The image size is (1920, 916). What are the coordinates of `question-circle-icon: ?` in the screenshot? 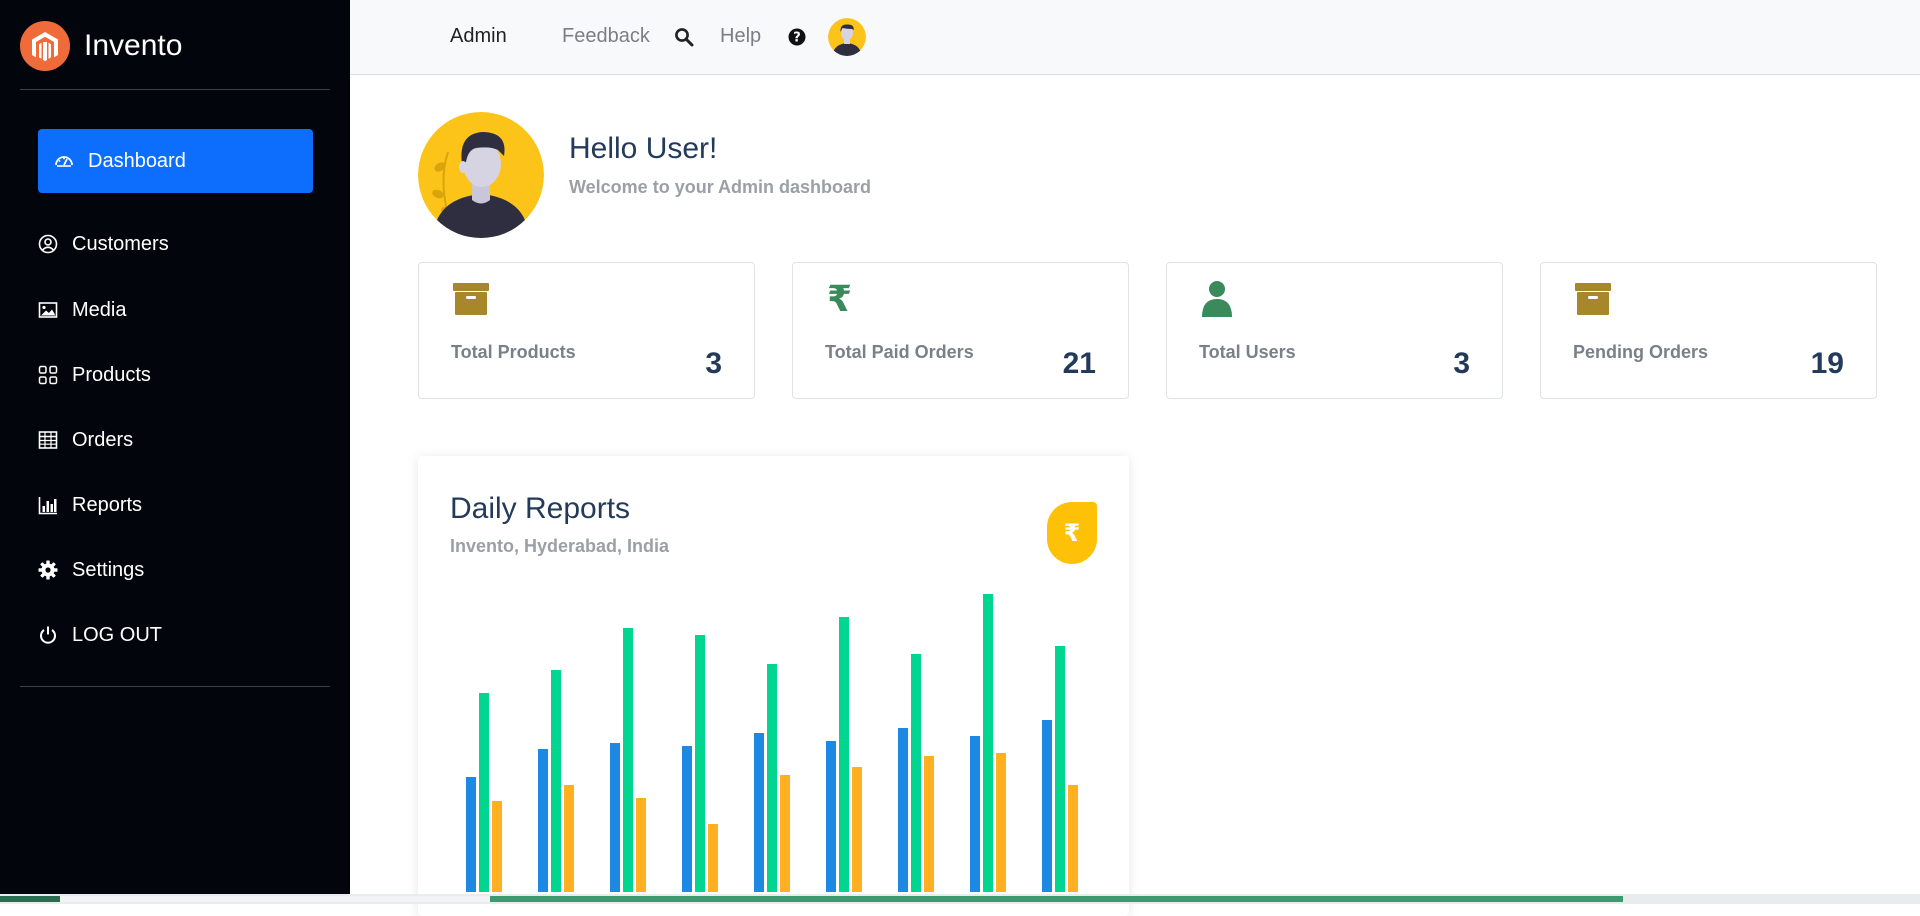 It's located at (797, 37).